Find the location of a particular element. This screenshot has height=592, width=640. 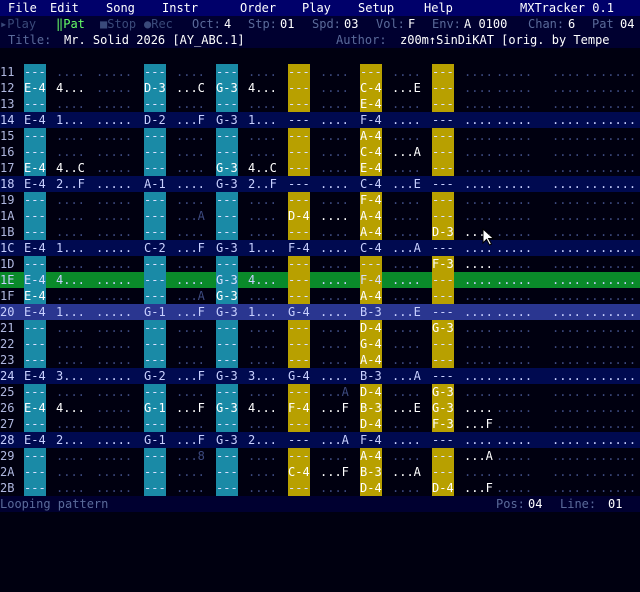

note-cell: C-4 is located at coordinates (371, 88).